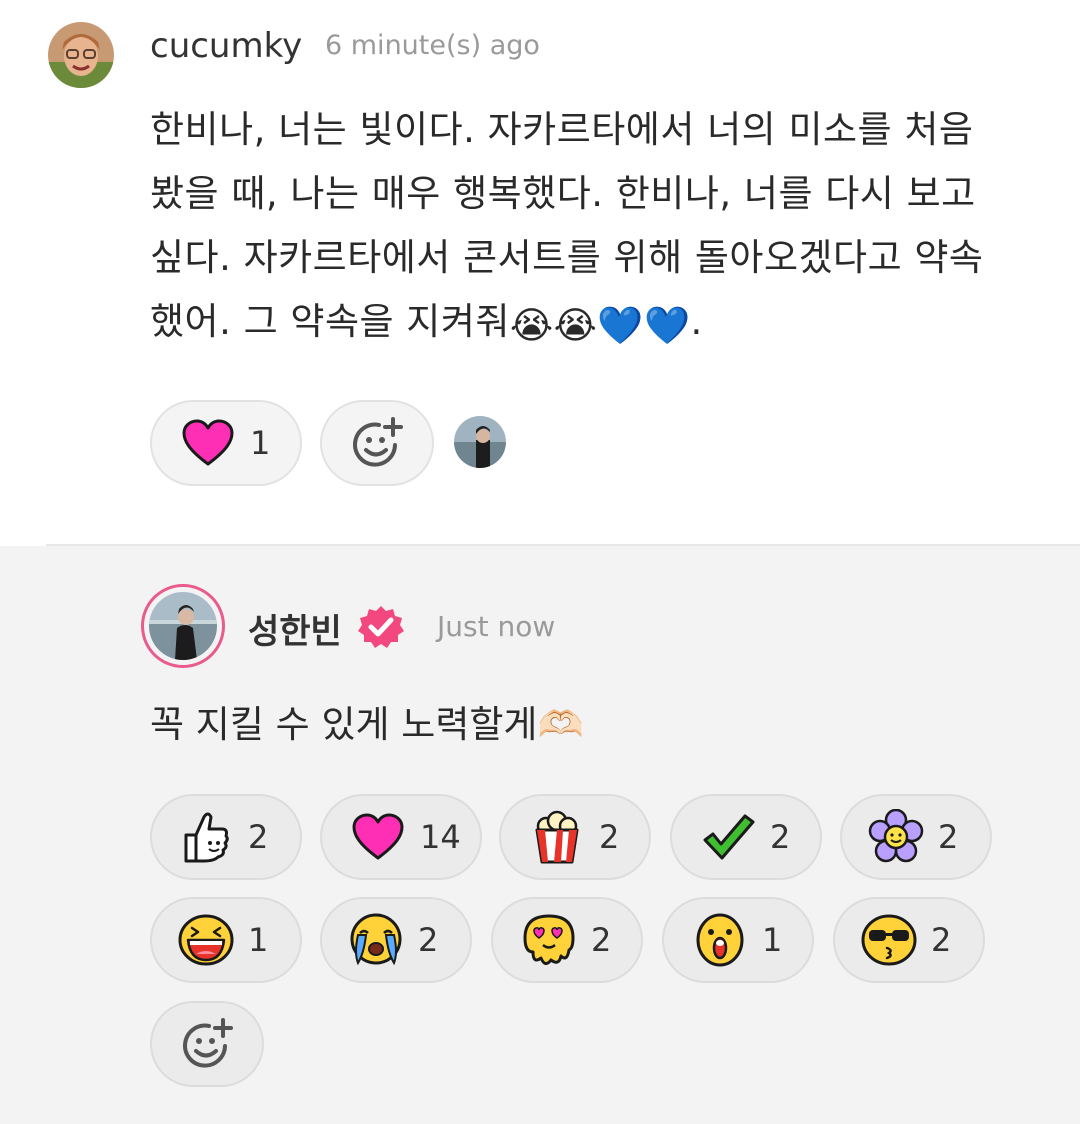  I want to click on heart-eyes-melting-icon, so click(549, 940).